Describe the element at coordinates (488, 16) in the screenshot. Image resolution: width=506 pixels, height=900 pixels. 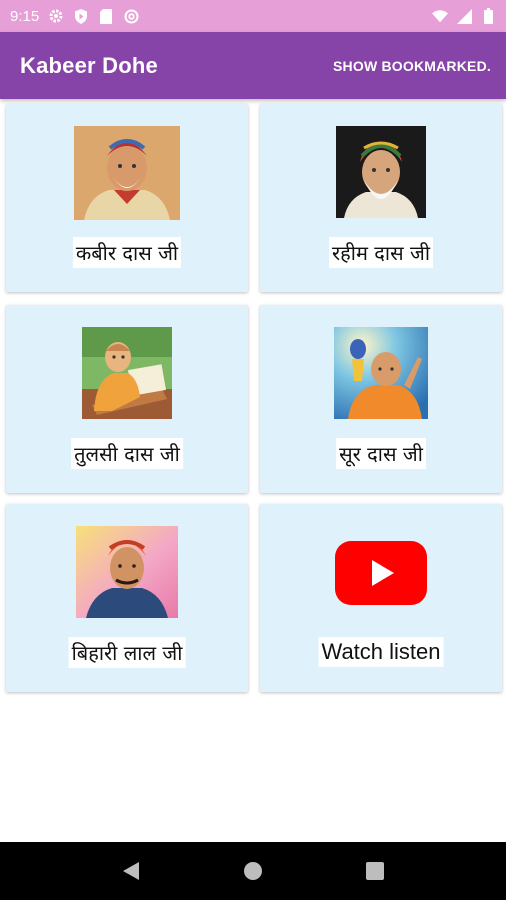
I see `battery-icon` at that location.